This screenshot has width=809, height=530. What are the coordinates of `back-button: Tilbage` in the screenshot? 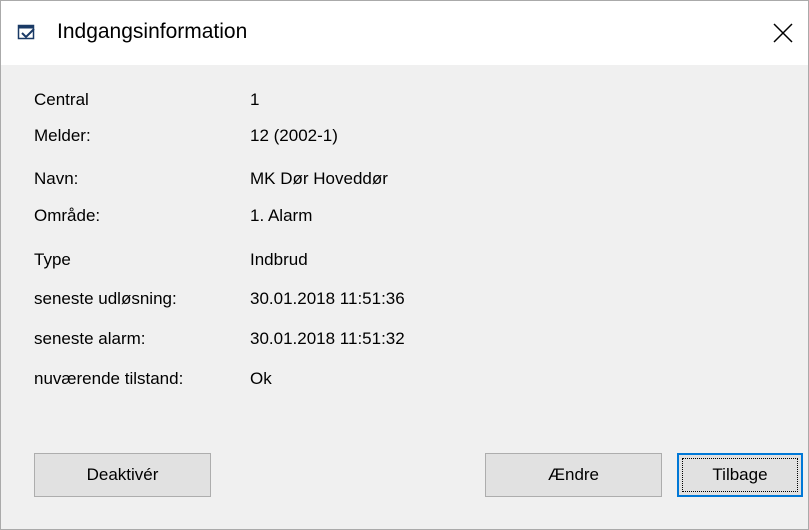 It's located at (740, 475).